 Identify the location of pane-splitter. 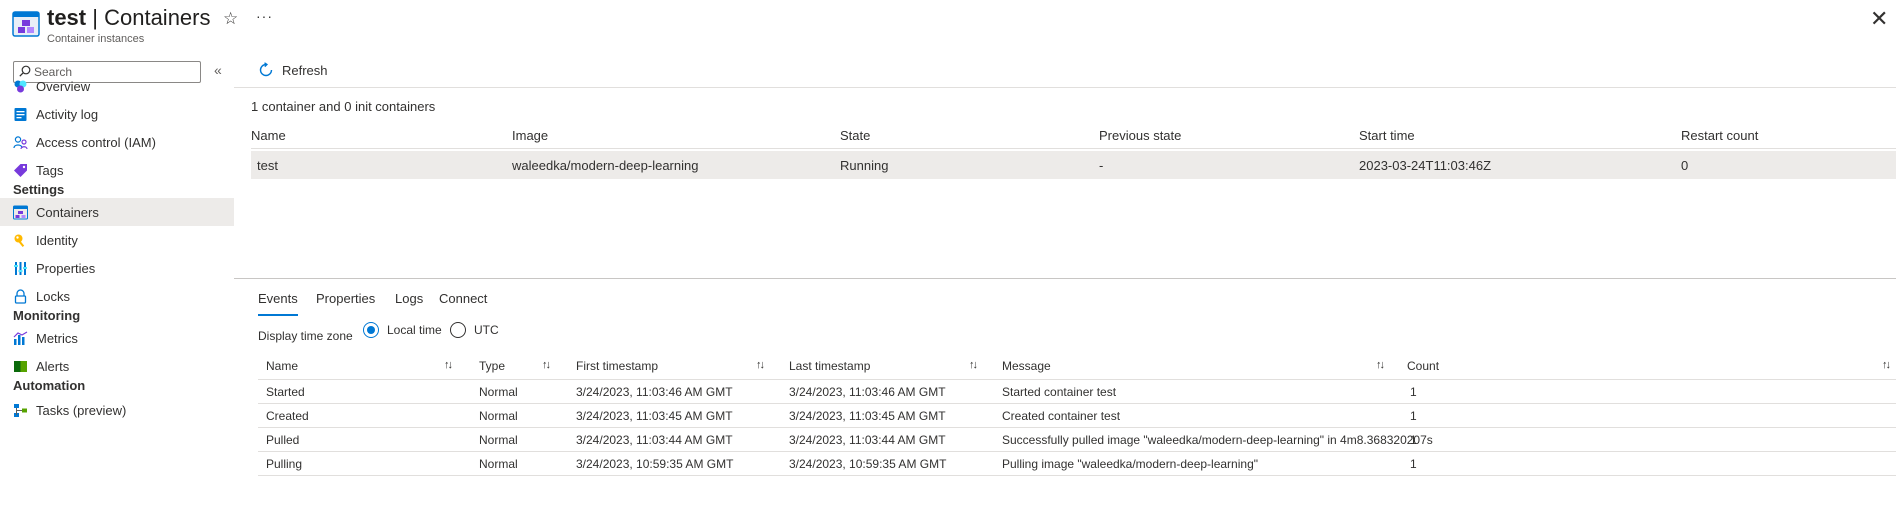
(1065, 278).